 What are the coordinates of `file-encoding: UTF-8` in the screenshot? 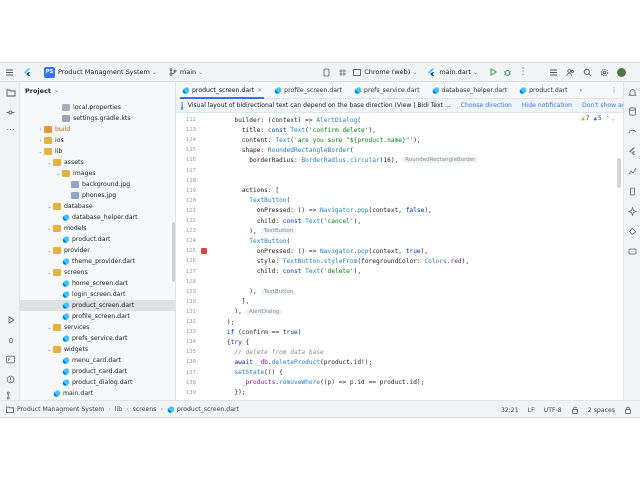 It's located at (553, 410).